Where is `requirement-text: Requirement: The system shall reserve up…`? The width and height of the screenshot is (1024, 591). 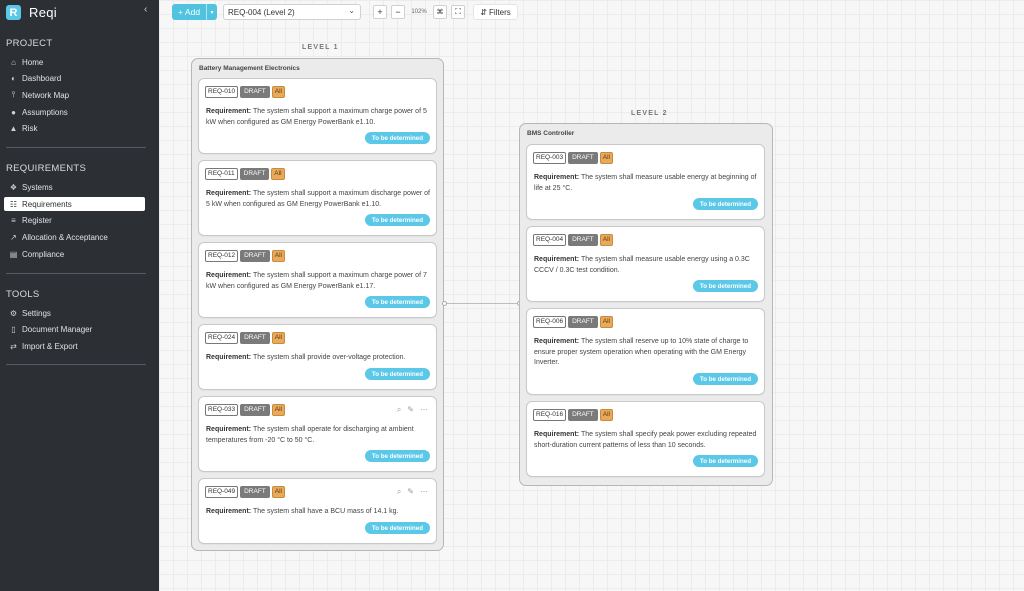 requirement-text: Requirement: The system shall reserve up… is located at coordinates (648, 353).